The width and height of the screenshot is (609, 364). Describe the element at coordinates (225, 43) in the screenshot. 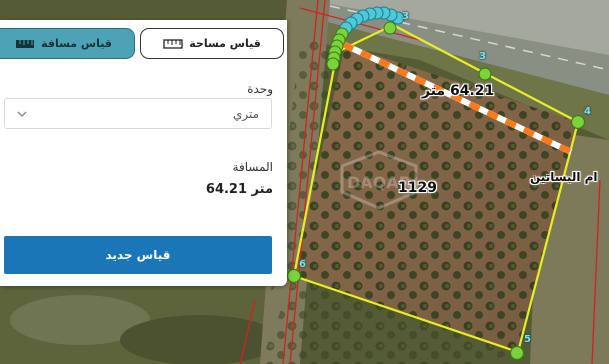

I see `tab-area-label: قياس مساحة` at that location.